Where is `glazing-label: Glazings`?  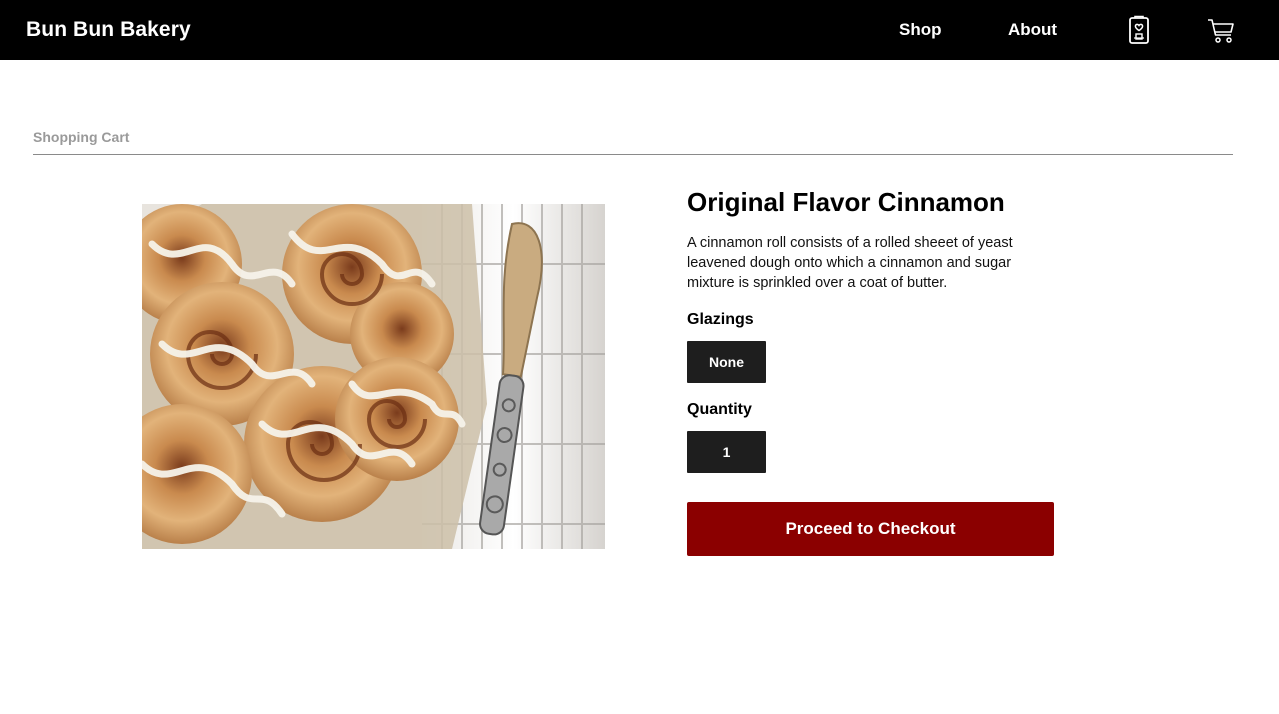
glazing-label: Glazings is located at coordinates (720, 319).